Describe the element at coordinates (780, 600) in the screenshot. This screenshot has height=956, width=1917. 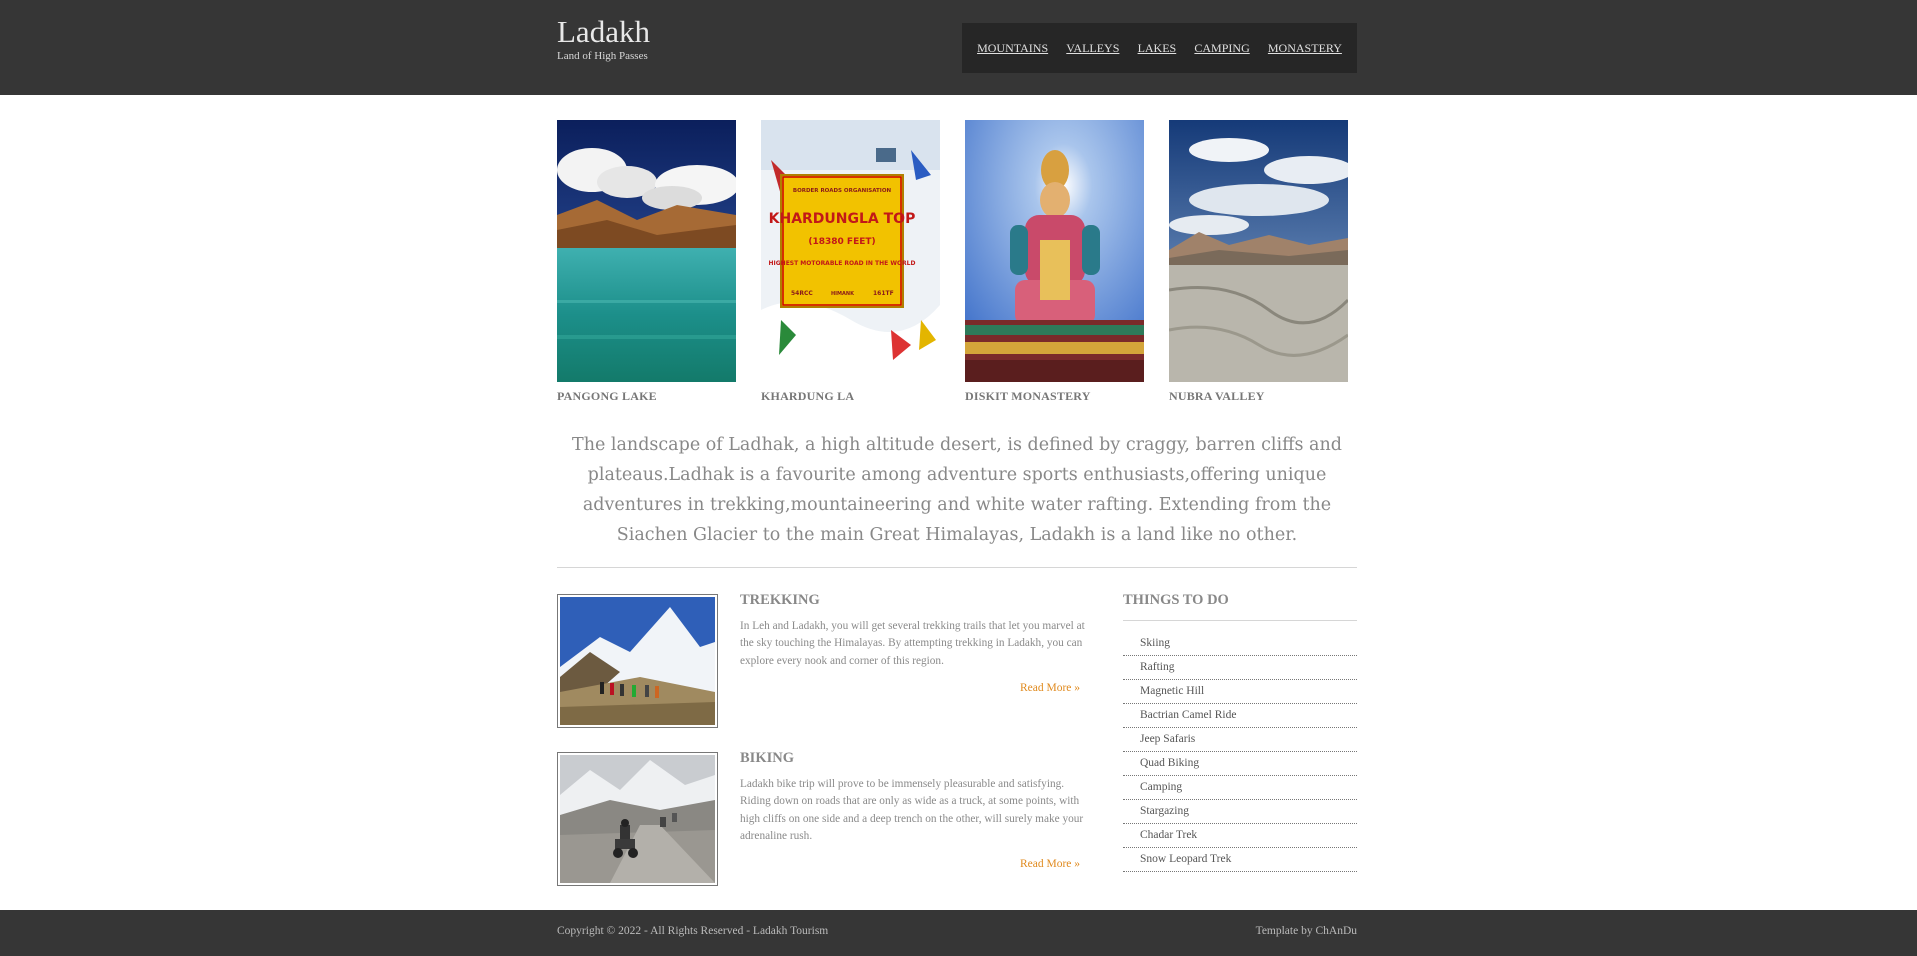
I see `feature-title-trekking: TREKKING` at that location.